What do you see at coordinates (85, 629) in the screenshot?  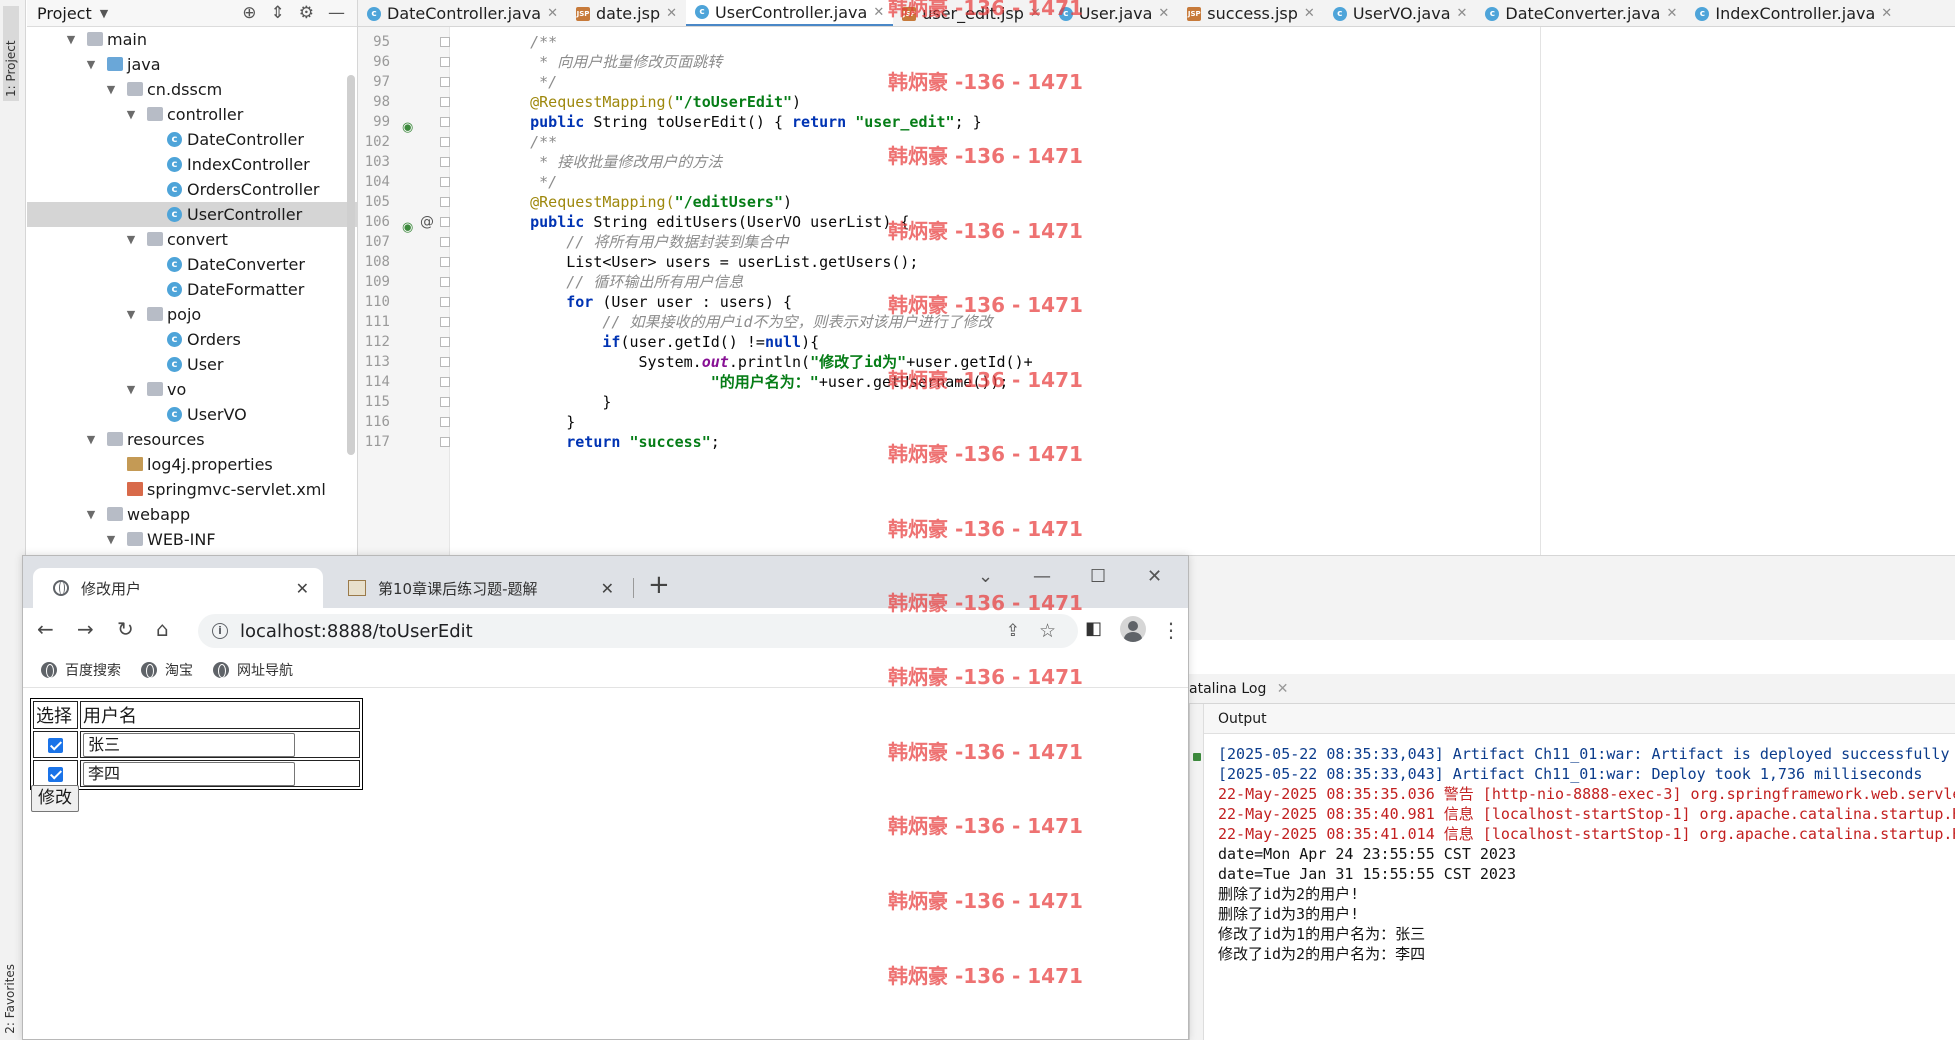 I see `forward-arrow-icon: →` at bounding box center [85, 629].